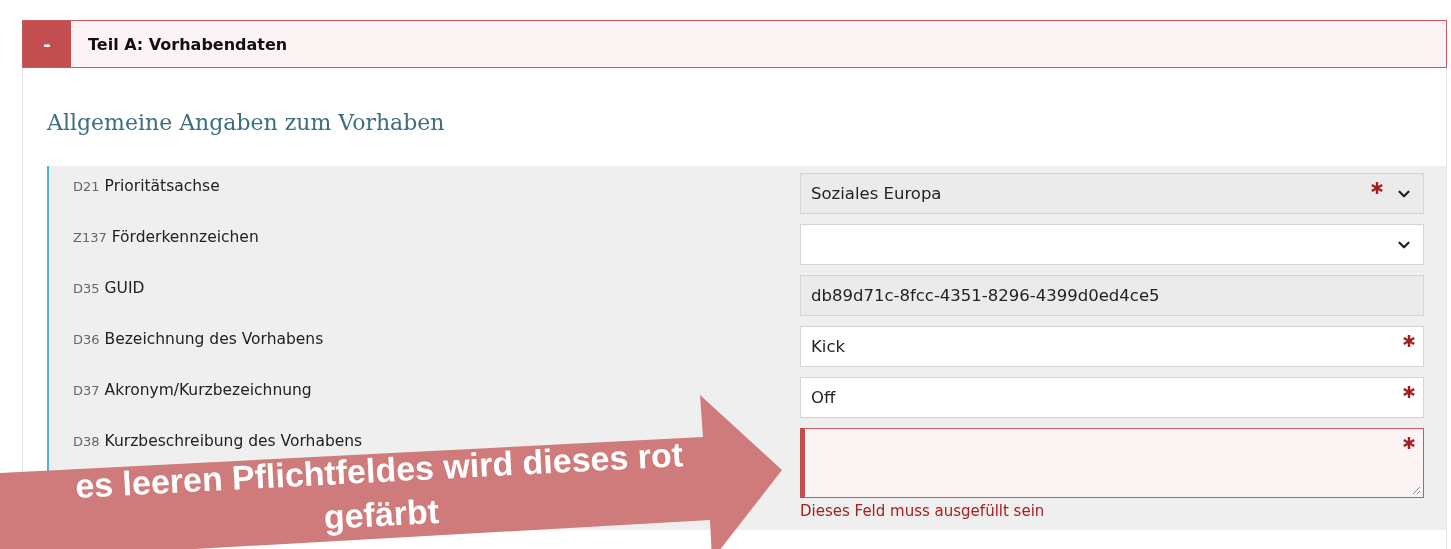 Image resolution: width=1451 pixels, height=549 pixels. Describe the element at coordinates (86, 441) in the screenshot. I see `field-code: D38` at that location.